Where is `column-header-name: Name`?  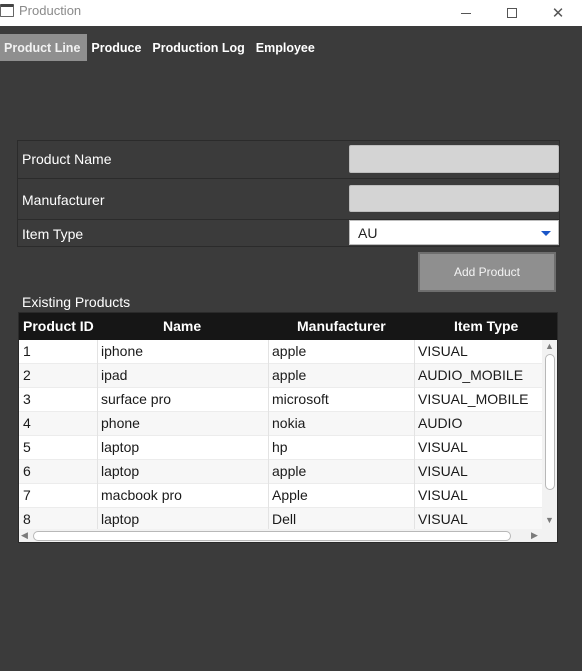
column-header-name: Name is located at coordinates (182, 326).